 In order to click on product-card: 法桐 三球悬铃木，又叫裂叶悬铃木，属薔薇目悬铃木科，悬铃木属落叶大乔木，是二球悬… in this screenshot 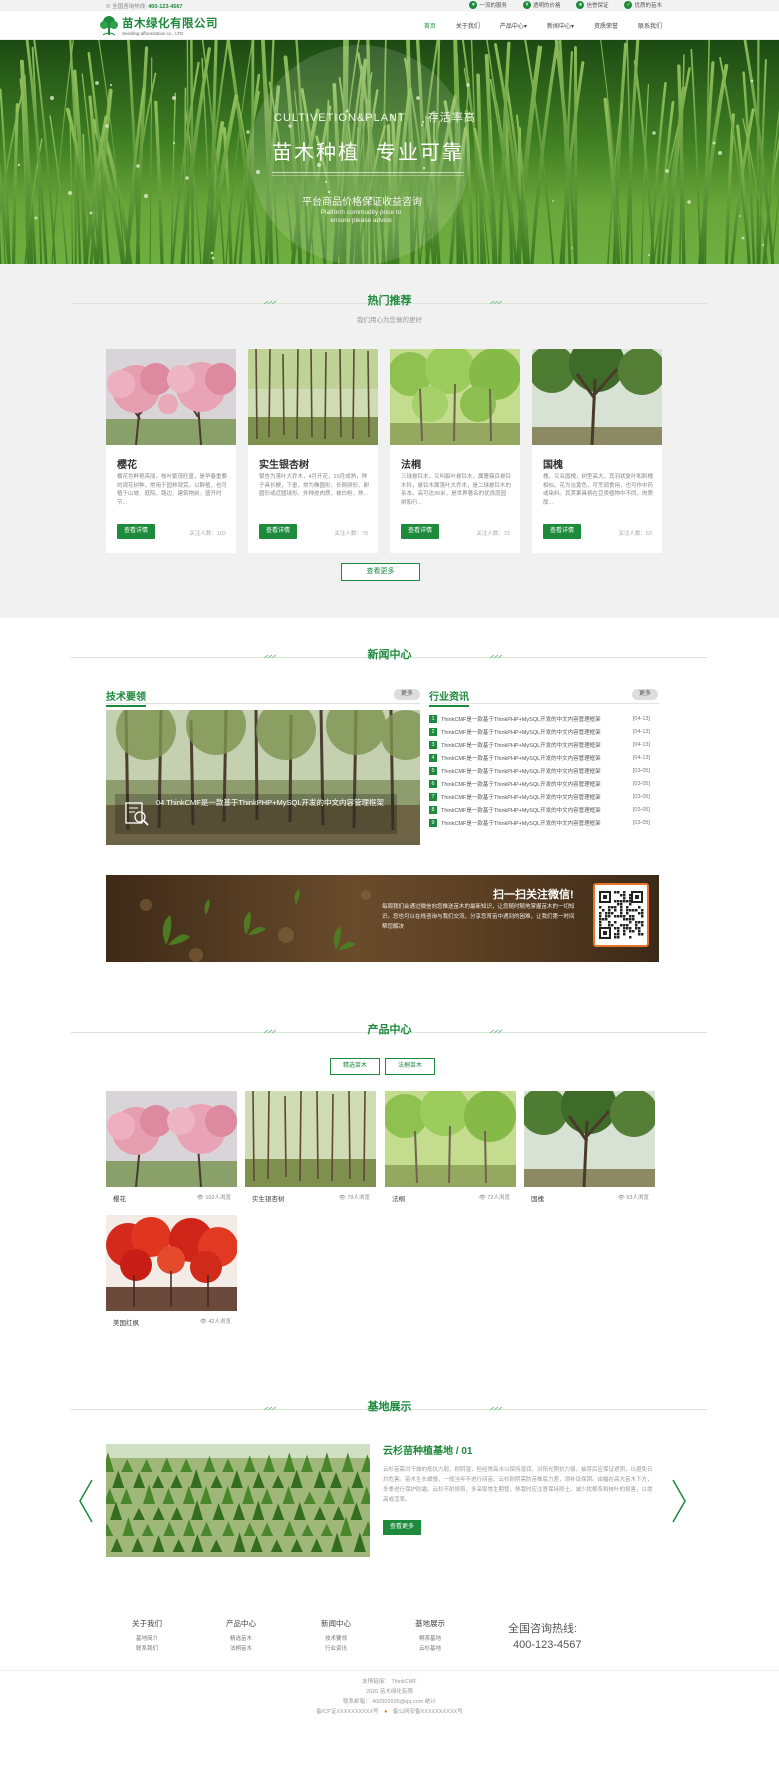, I will do `click(455, 451)`.